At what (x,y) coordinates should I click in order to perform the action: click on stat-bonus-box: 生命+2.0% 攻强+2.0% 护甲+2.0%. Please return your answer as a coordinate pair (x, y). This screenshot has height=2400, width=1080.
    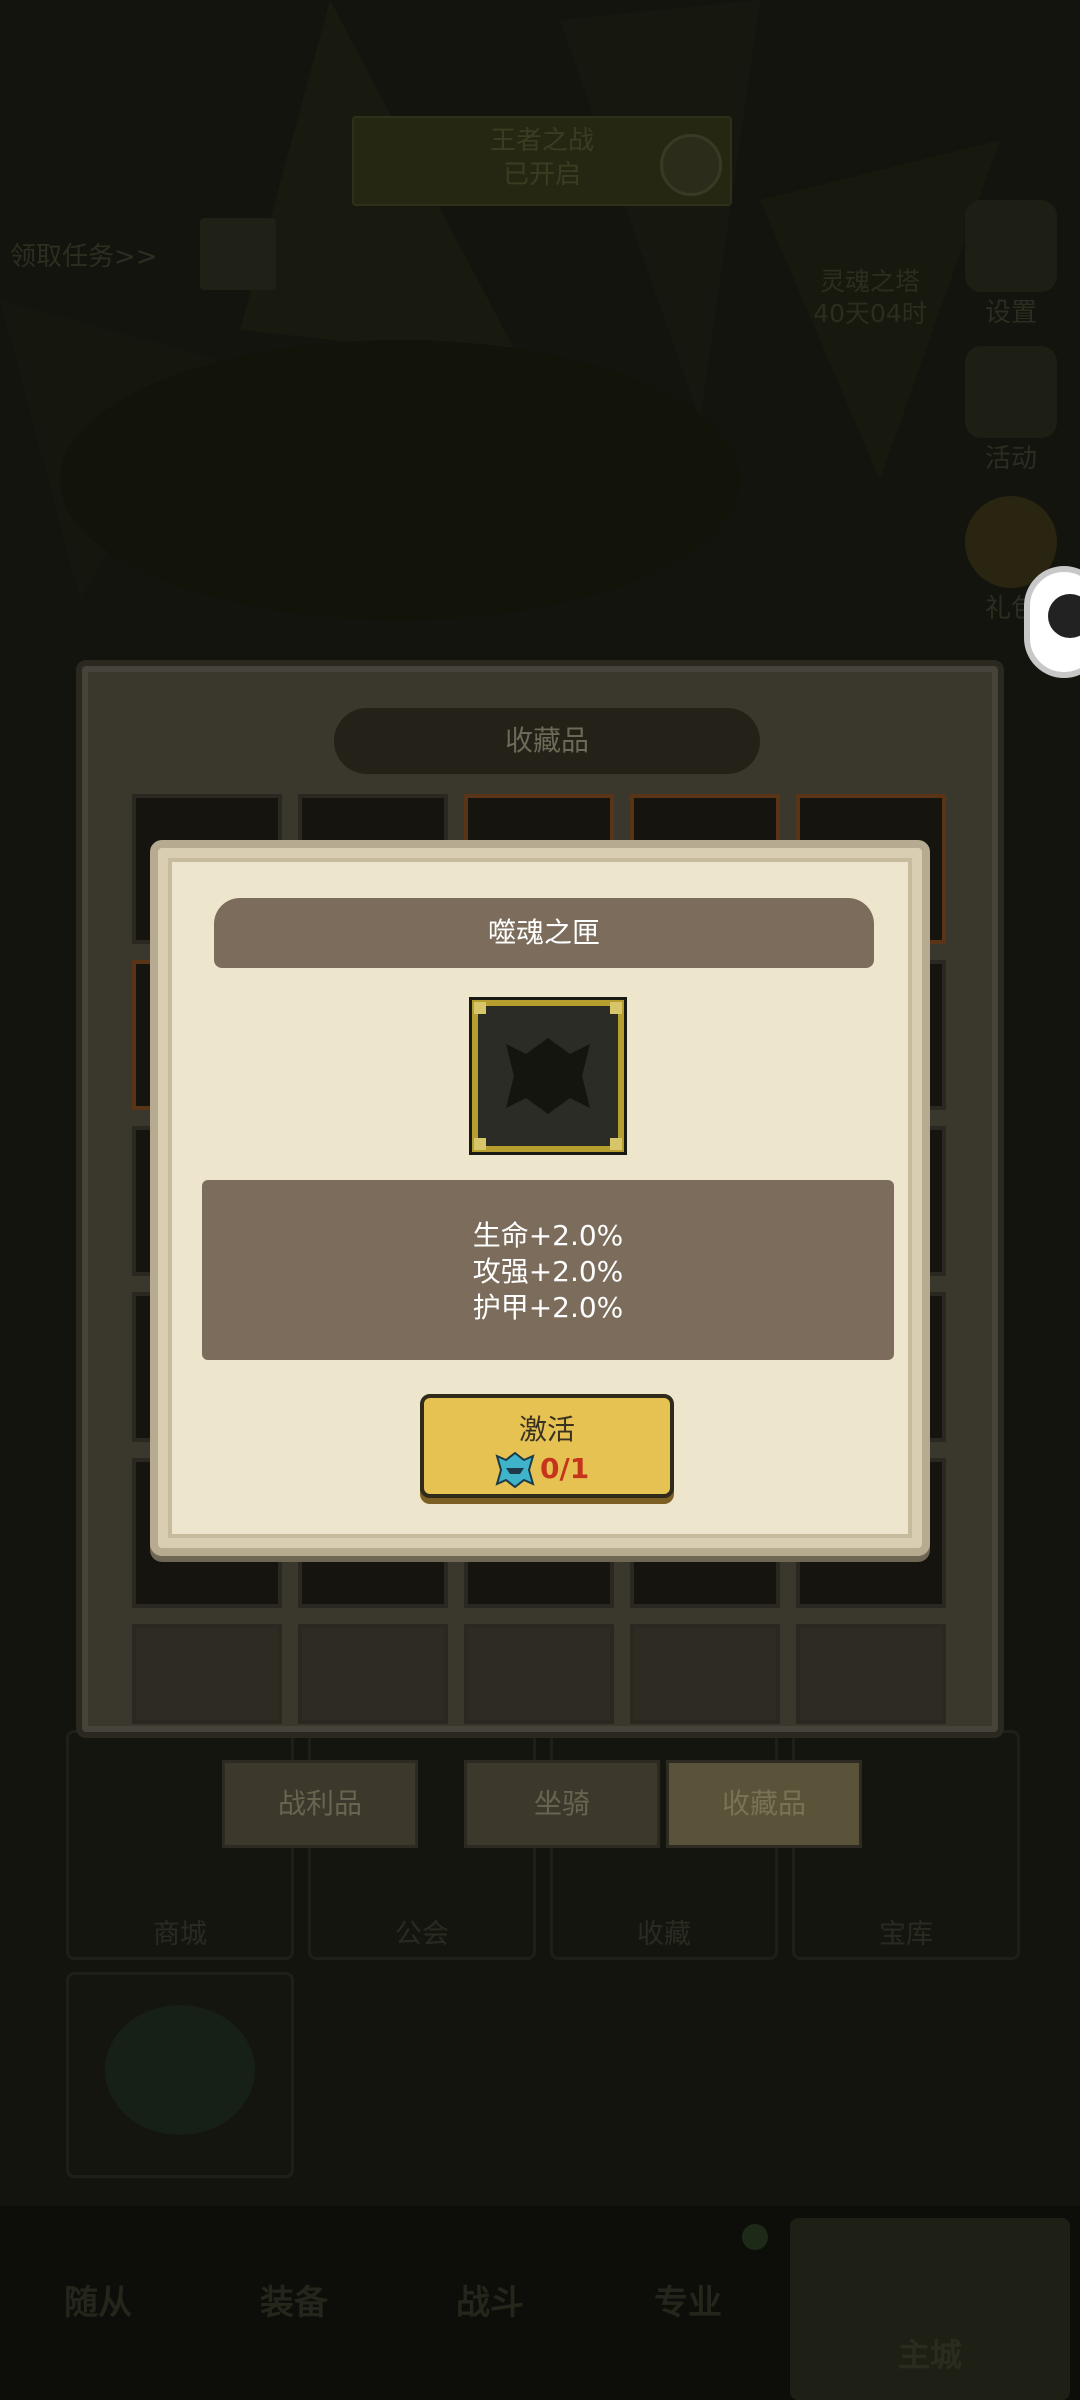
    Looking at the image, I should click on (548, 1270).